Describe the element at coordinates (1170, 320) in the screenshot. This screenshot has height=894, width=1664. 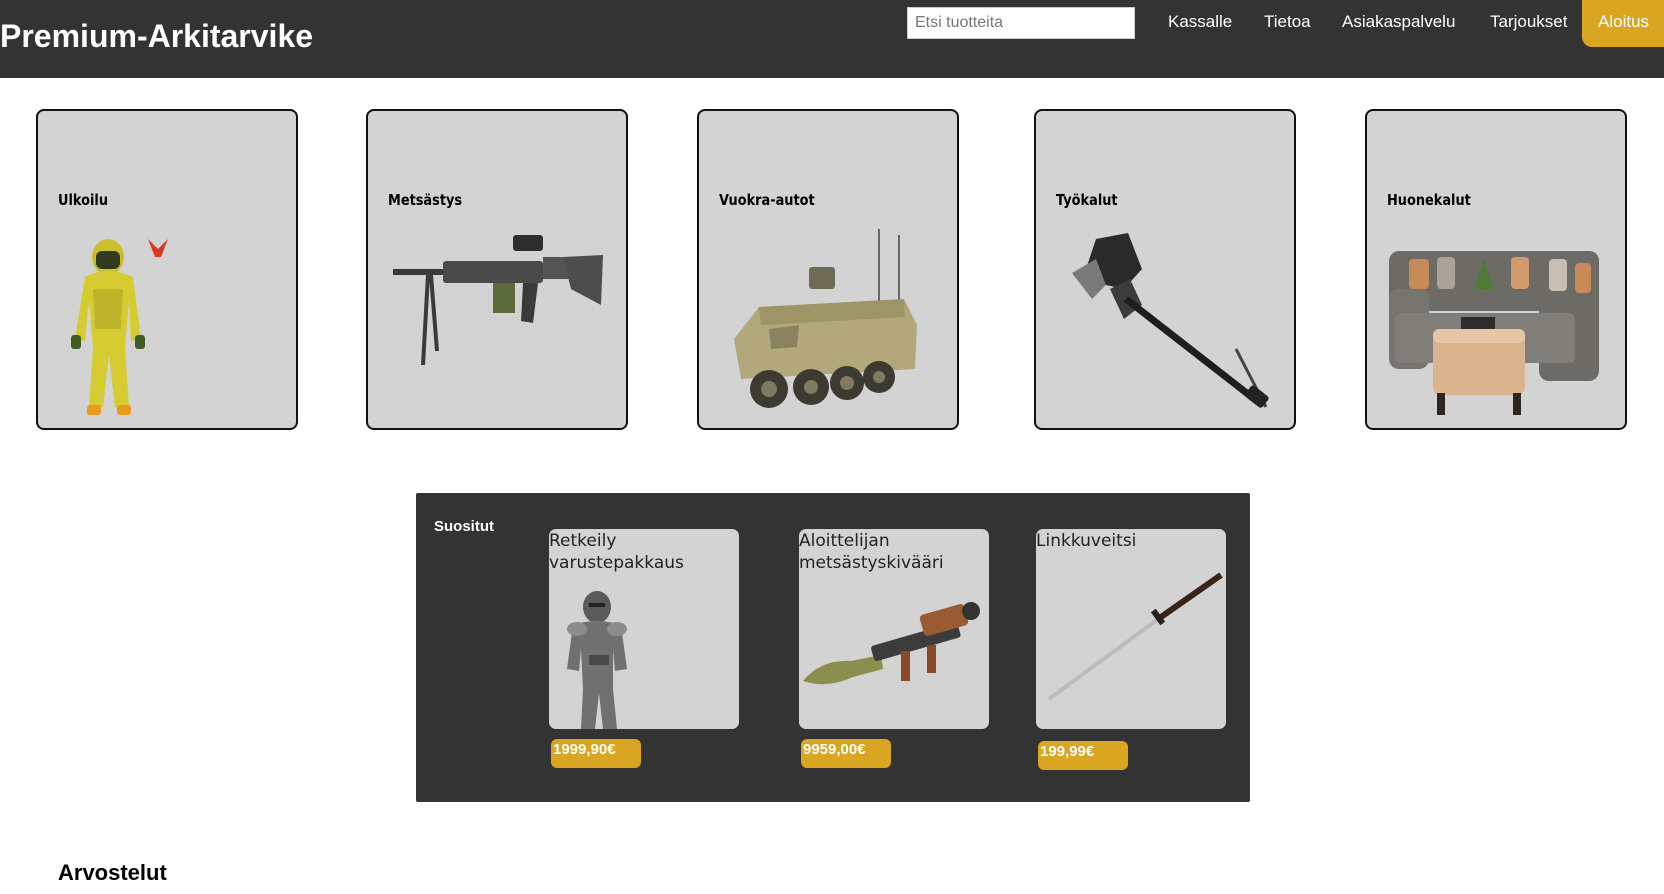
I see `heavy-weapon-icon` at that location.